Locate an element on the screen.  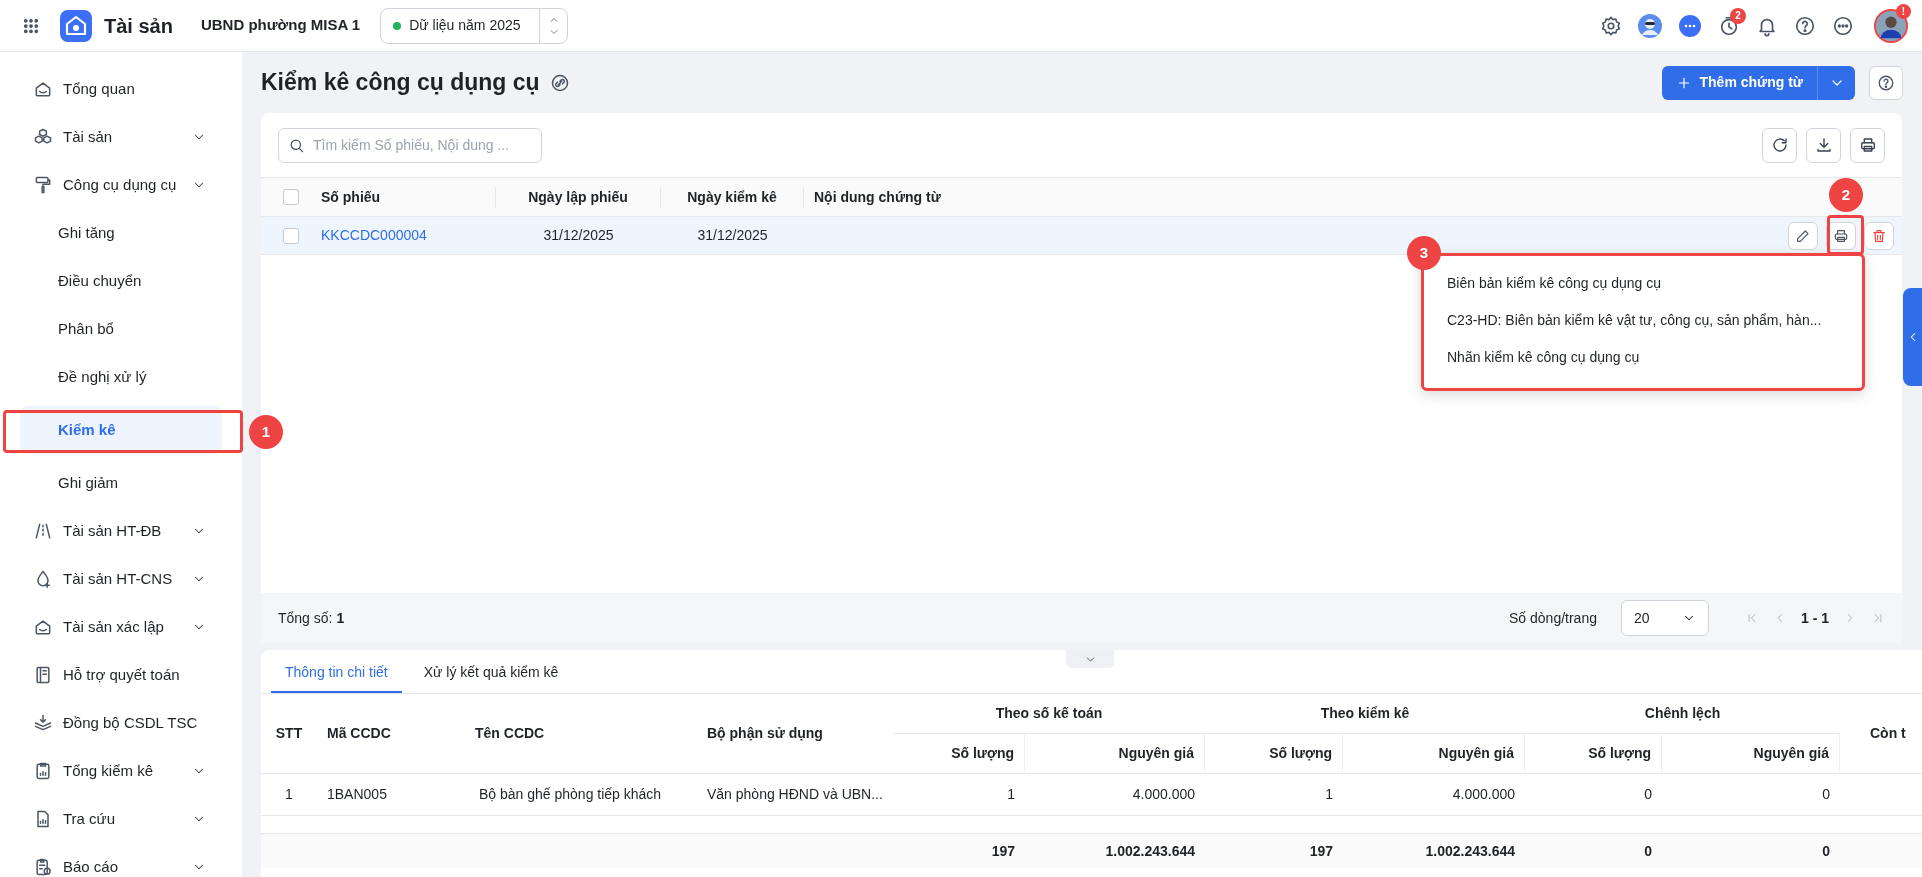
download-button is located at coordinates (1823, 145).